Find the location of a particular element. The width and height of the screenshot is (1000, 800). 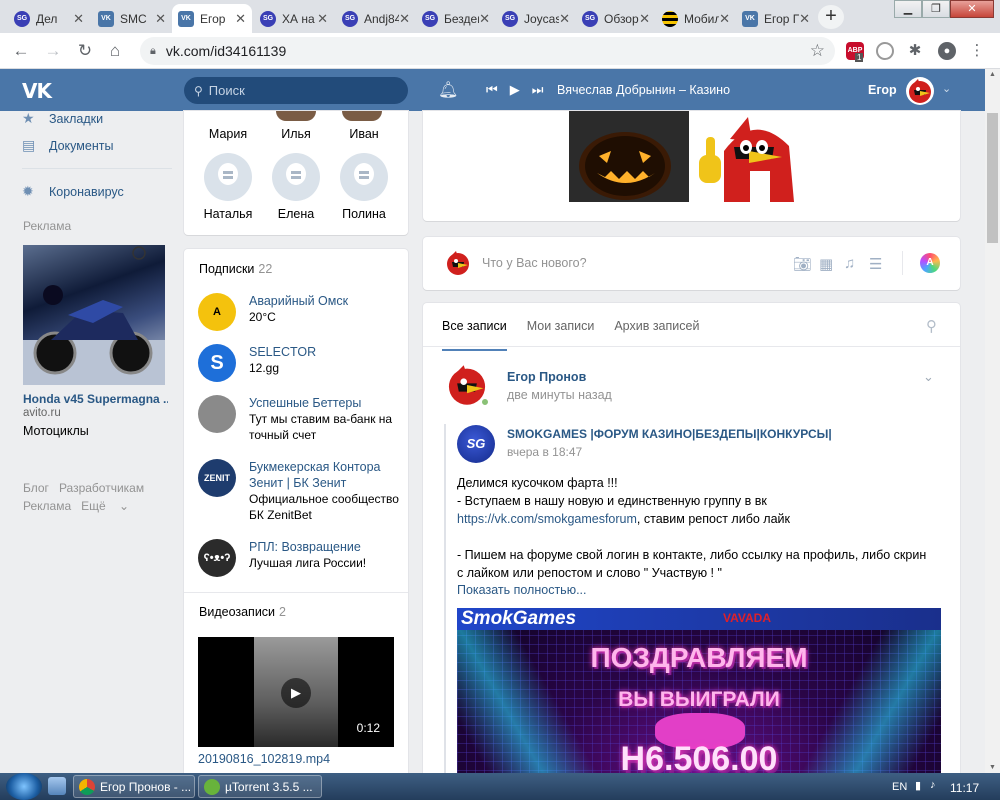

search-icon: ⚲ is located at coordinates (931, 326).